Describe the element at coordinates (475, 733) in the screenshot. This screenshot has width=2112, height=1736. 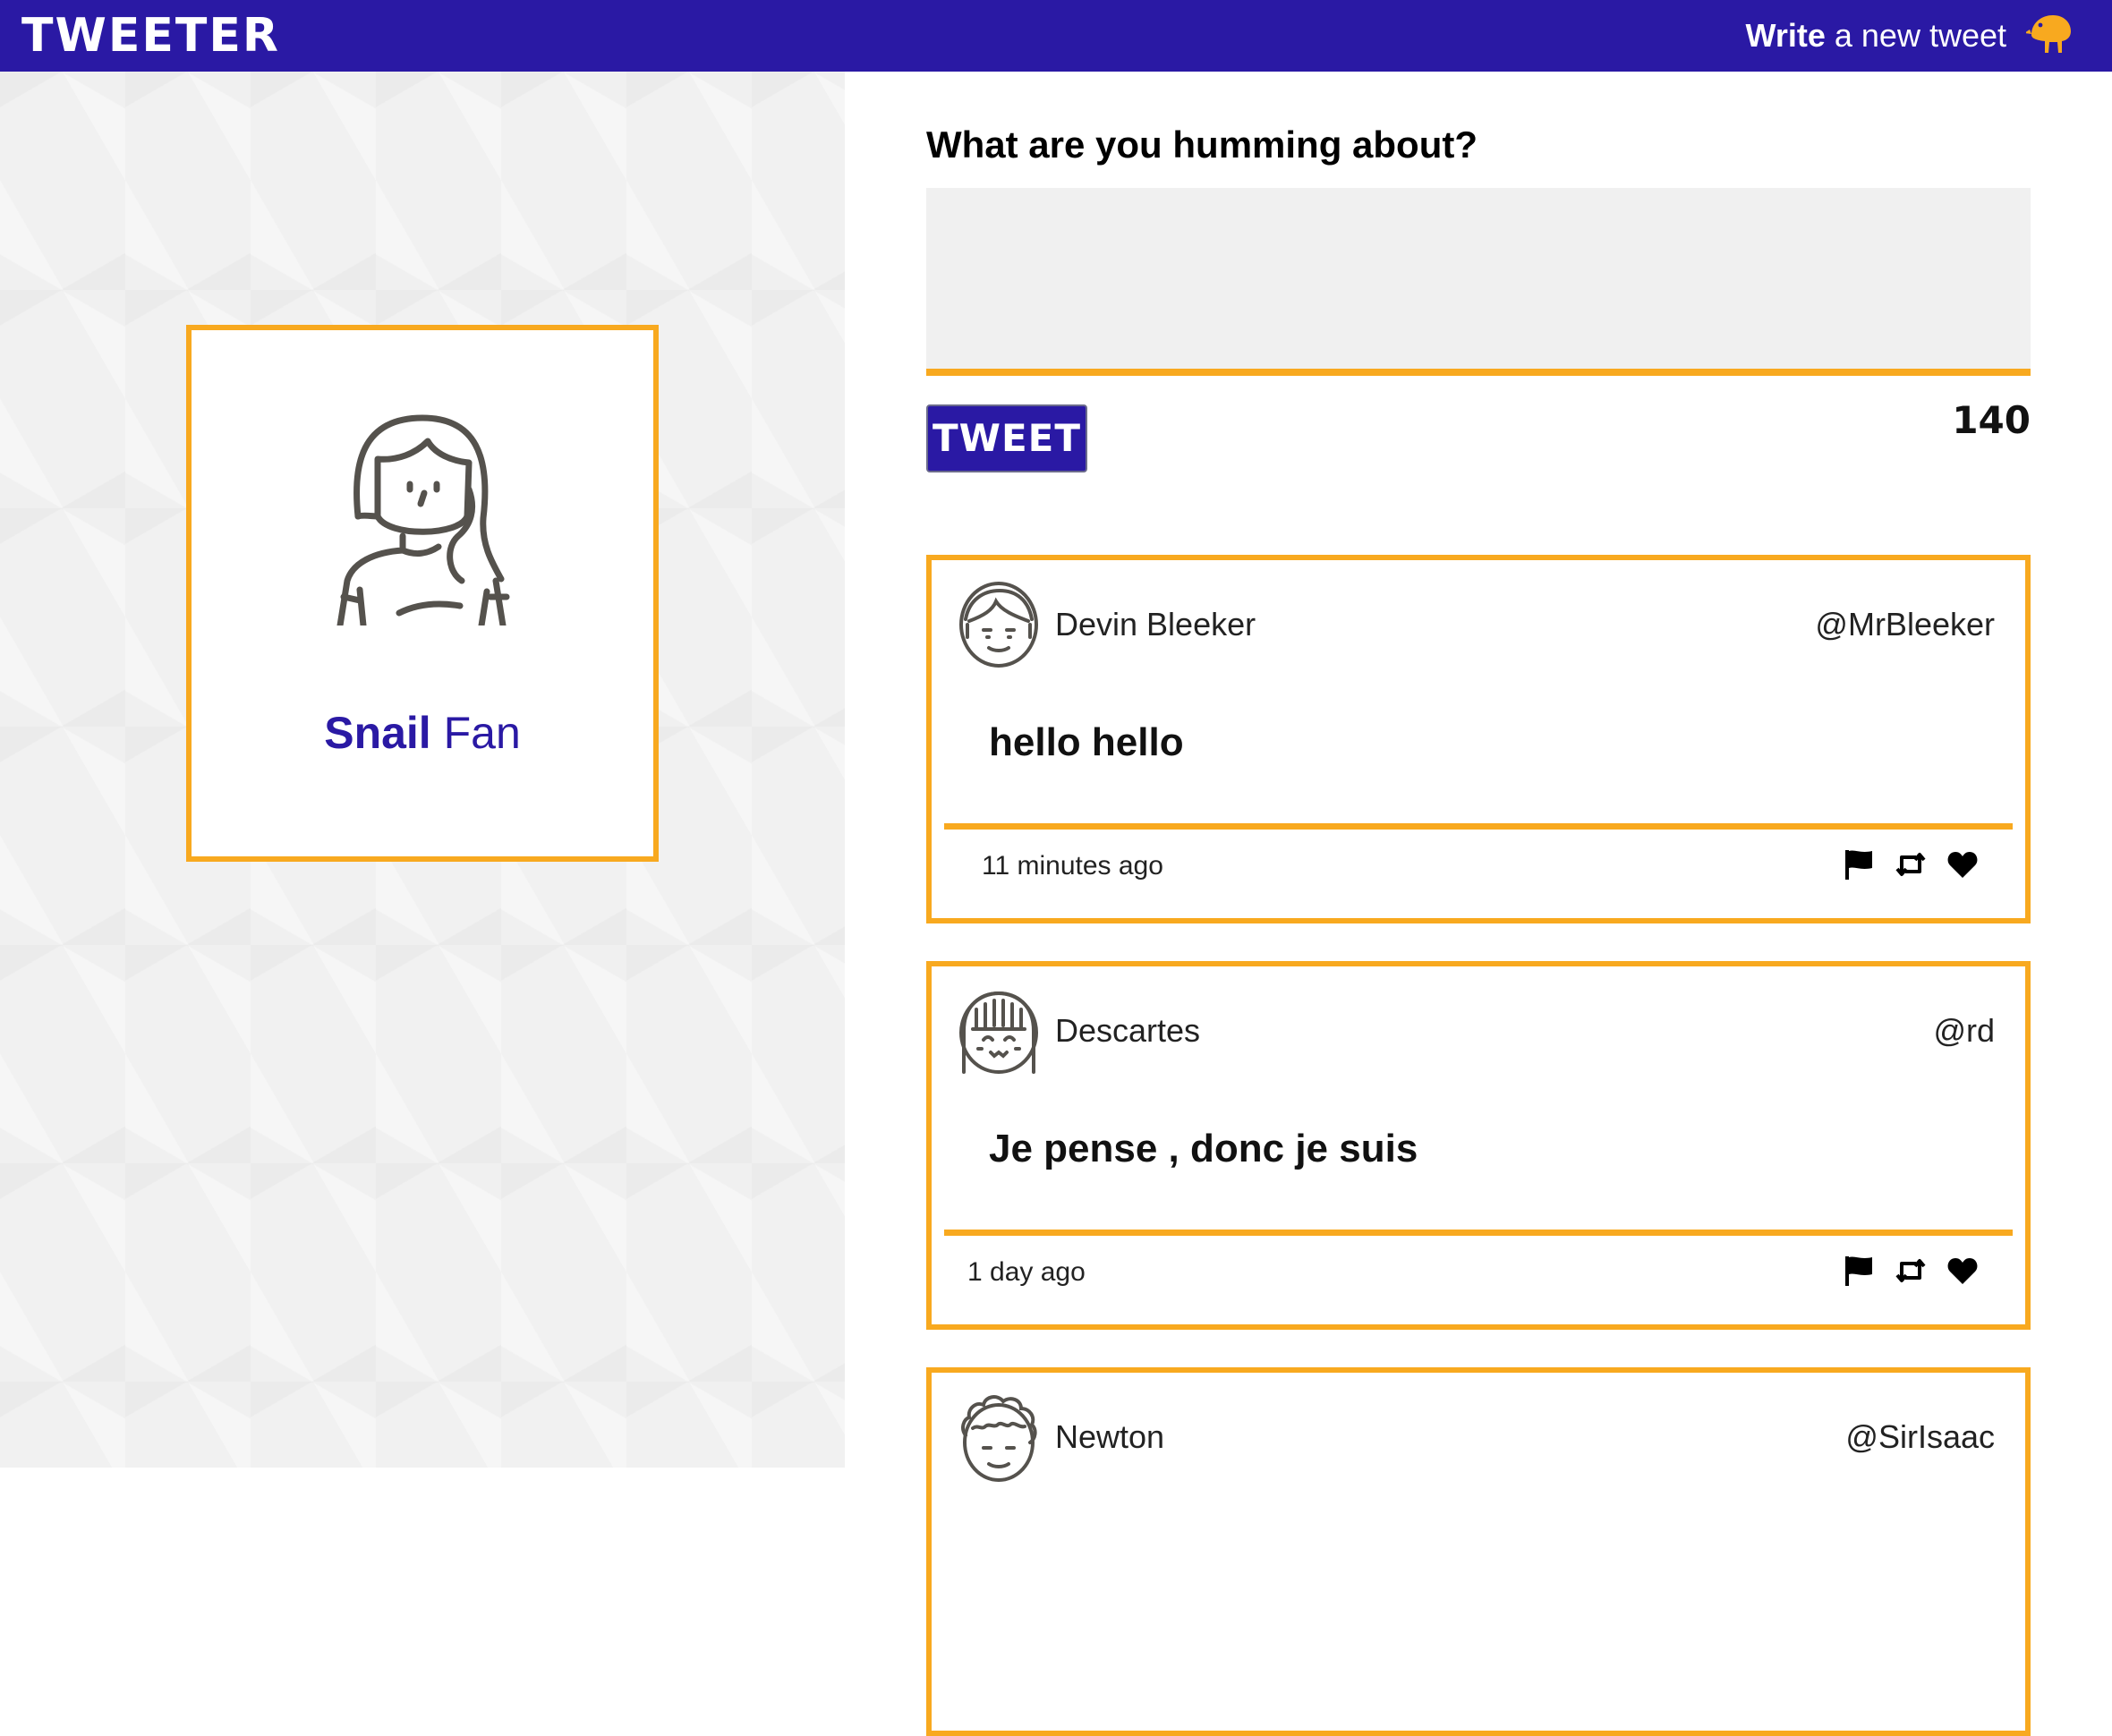
I see `profile-last-name: Fan` at that location.